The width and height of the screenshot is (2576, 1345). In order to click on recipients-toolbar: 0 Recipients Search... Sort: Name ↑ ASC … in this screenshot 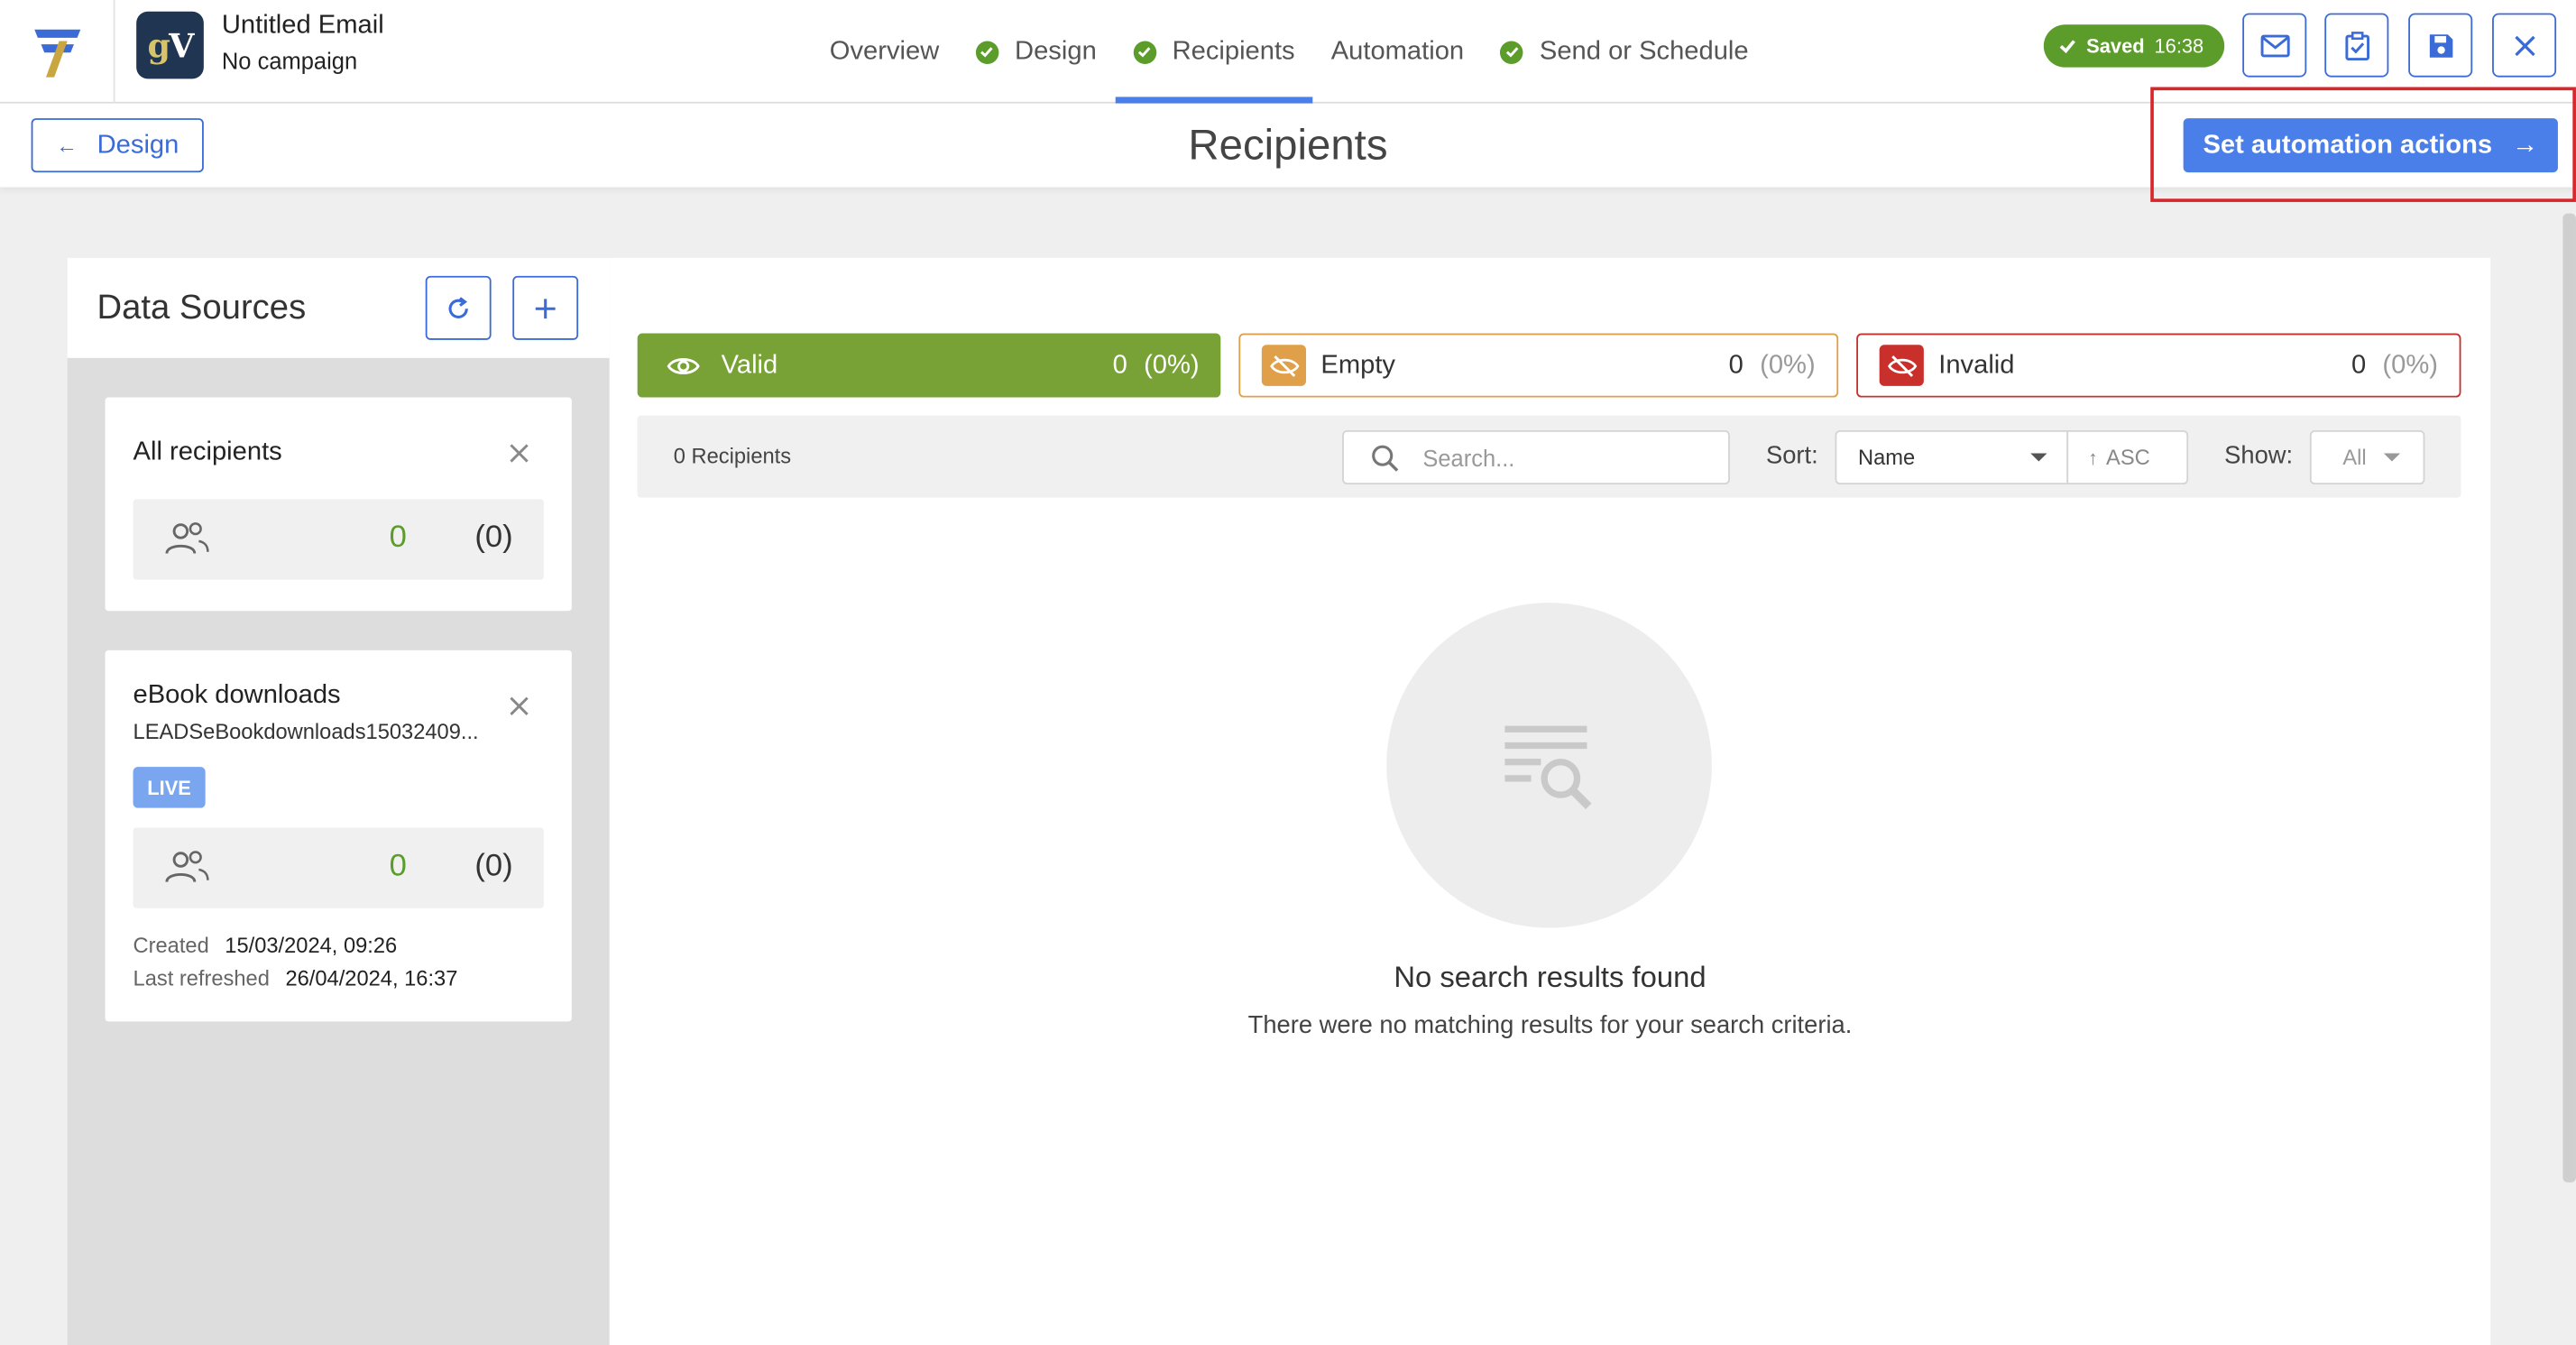, I will do `click(1549, 456)`.